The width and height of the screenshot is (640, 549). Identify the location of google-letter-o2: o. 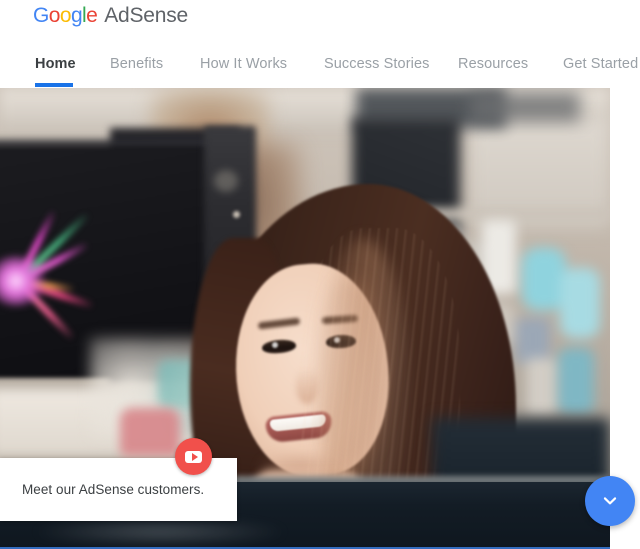
(65, 15).